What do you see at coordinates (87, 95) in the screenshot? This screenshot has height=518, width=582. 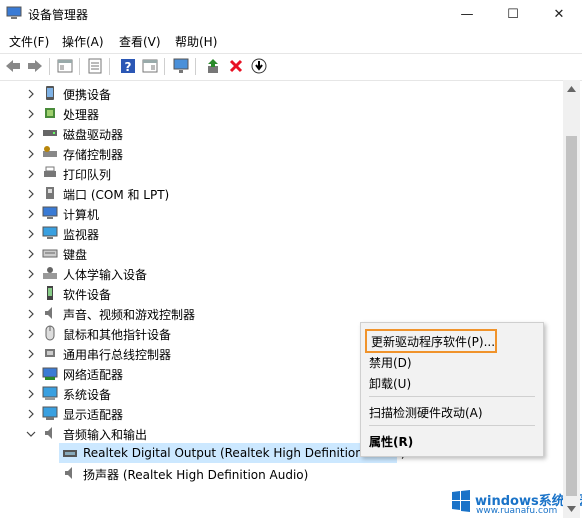 I see `device-label: 便携设备` at bounding box center [87, 95].